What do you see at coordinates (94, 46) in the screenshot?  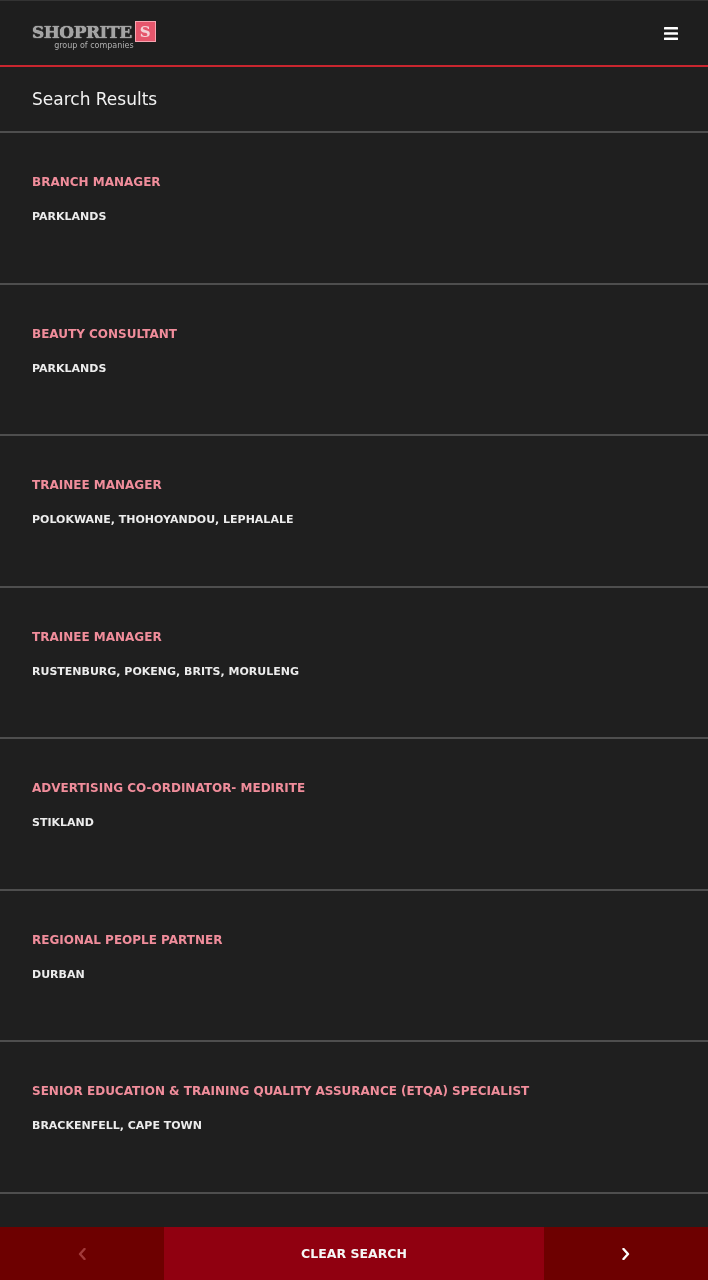 I see `logo-tagline: group of companies` at bounding box center [94, 46].